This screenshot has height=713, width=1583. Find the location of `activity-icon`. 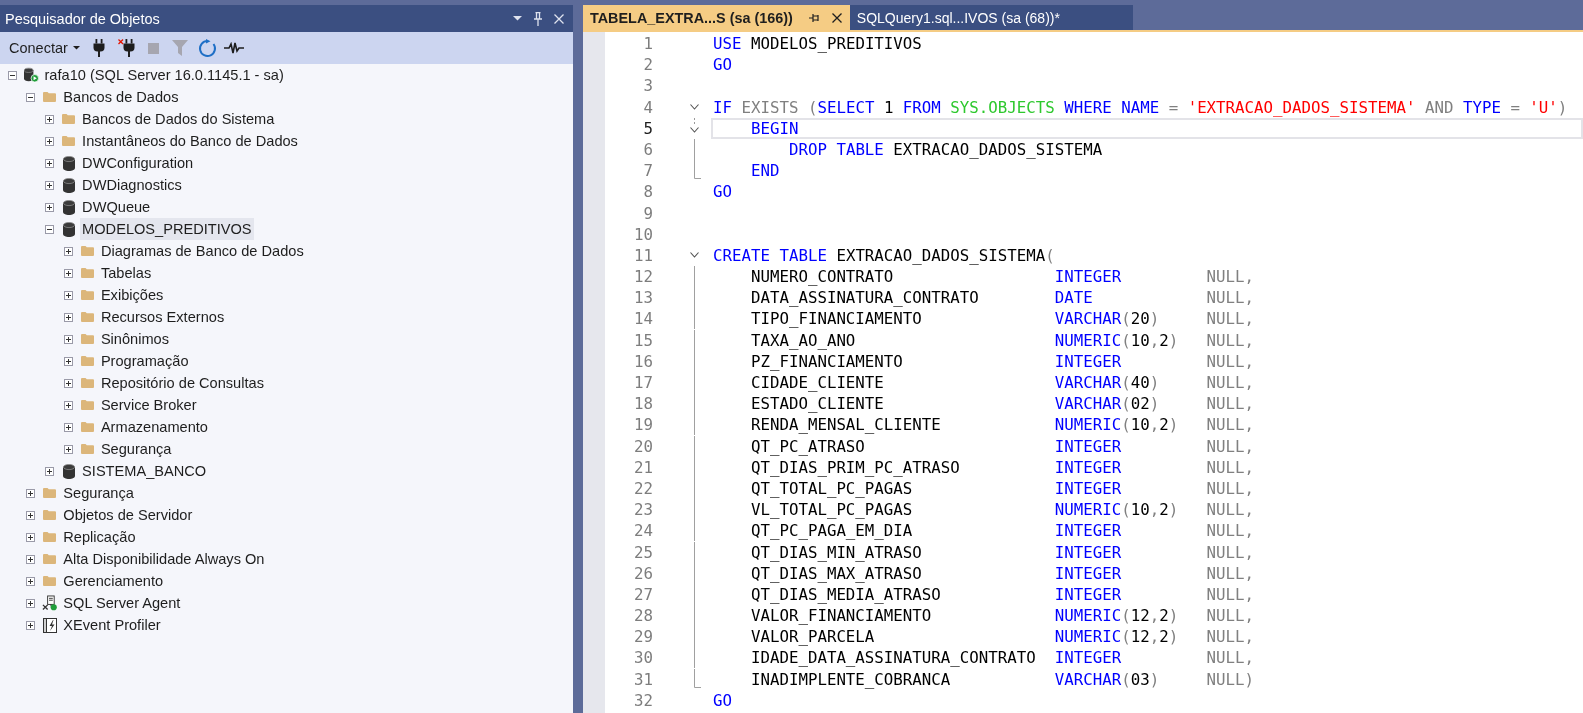

activity-icon is located at coordinates (234, 48).